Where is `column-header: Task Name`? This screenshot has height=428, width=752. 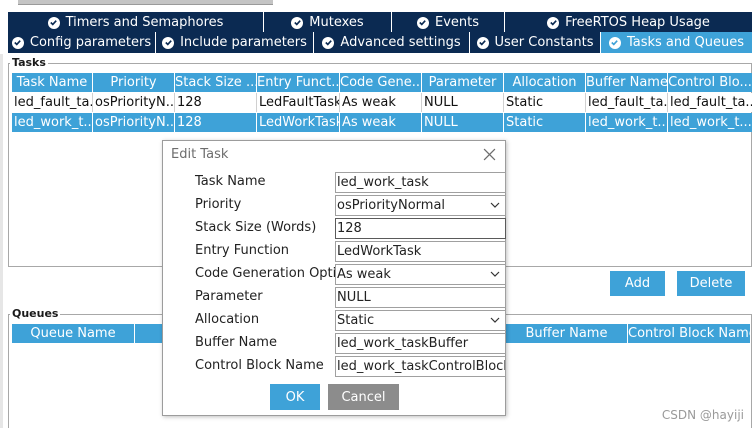 column-header: Task Name is located at coordinates (52, 82).